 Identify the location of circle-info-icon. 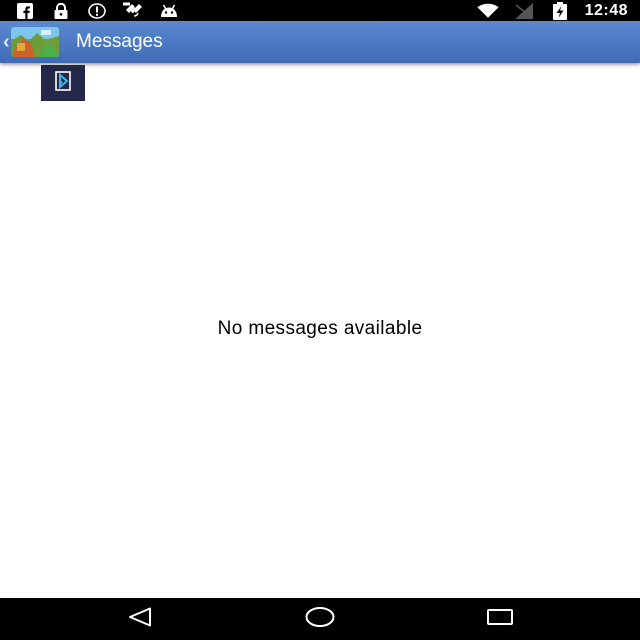
(97, 10).